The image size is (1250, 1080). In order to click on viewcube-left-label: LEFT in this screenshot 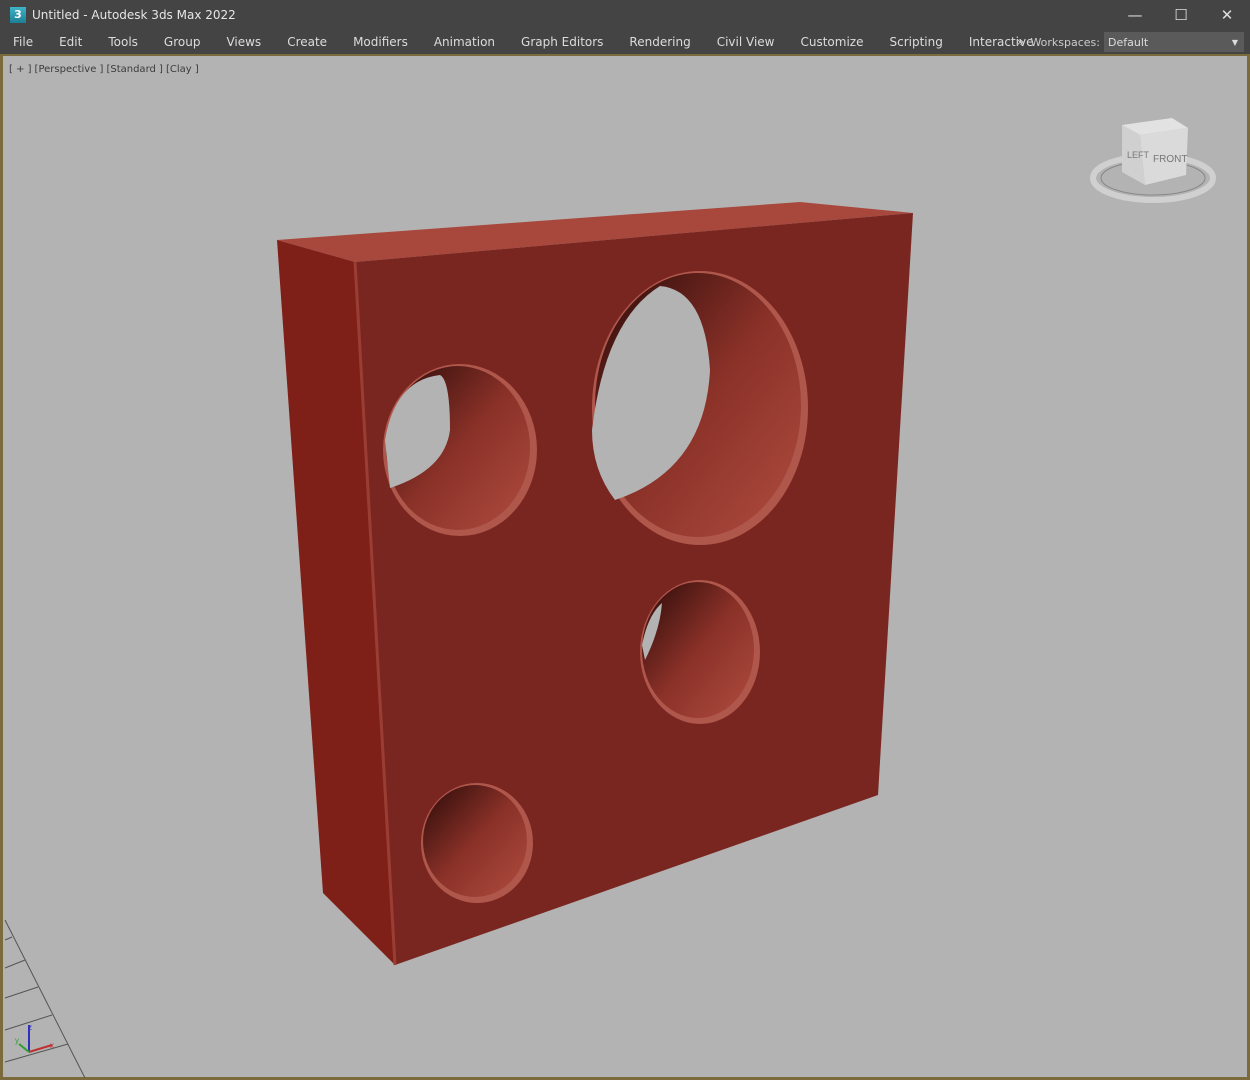, I will do `click(1138, 155)`.